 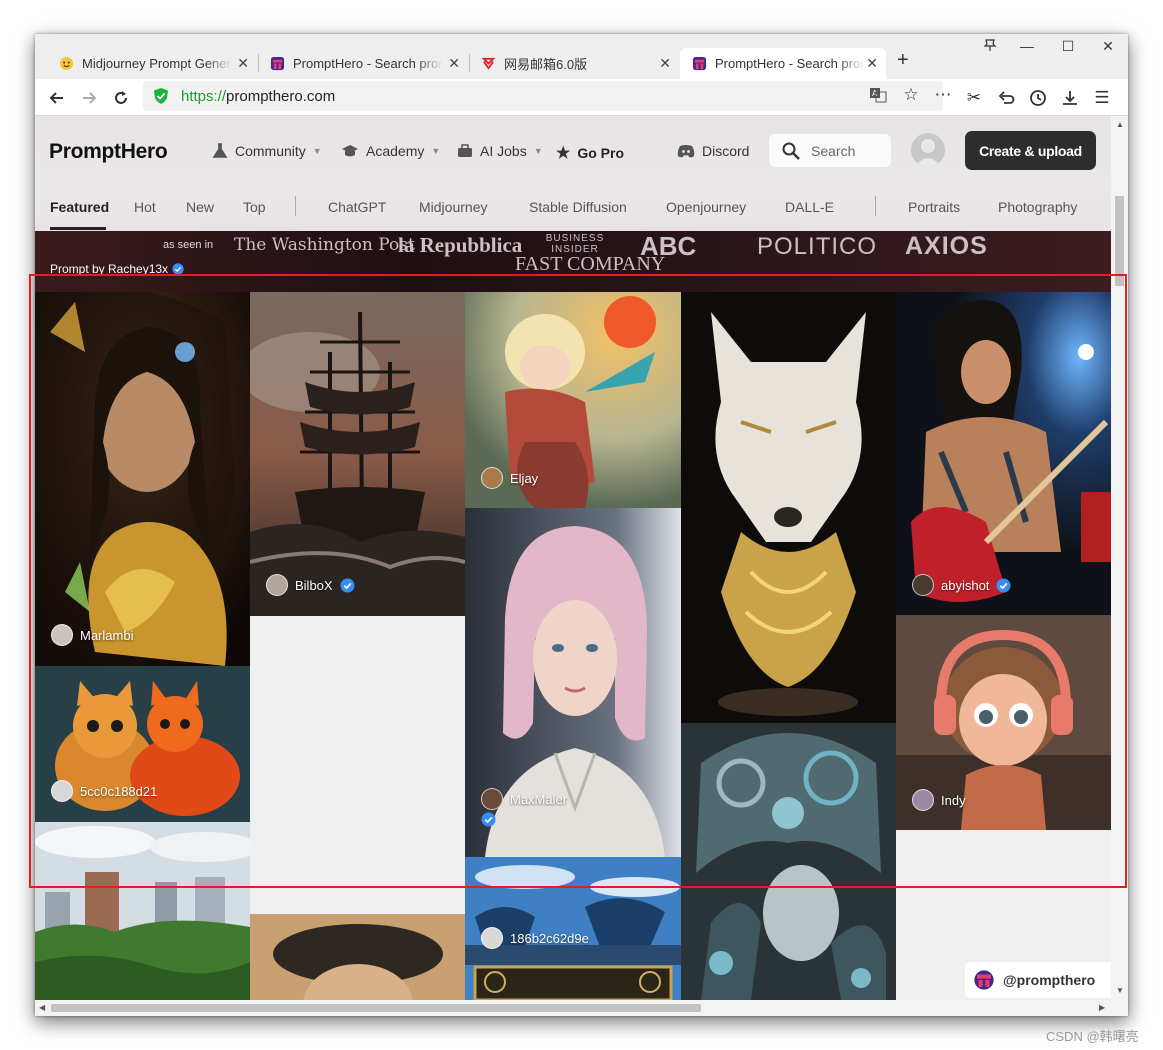 I want to click on search-input: Search, so click(x=830, y=150).